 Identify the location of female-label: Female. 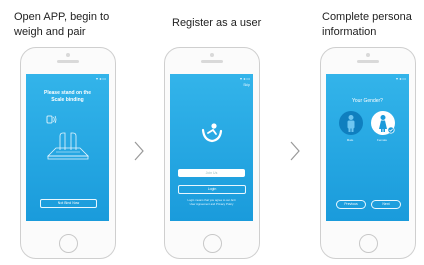
(381, 140).